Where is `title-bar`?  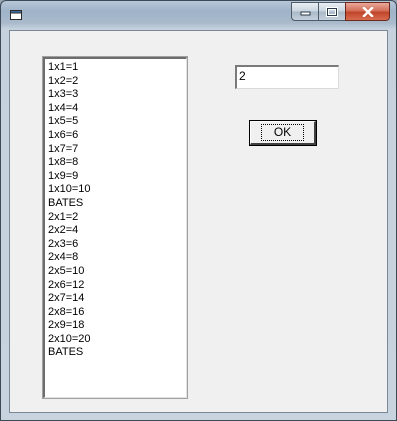 title-bar is located at coordinates (198, 15).